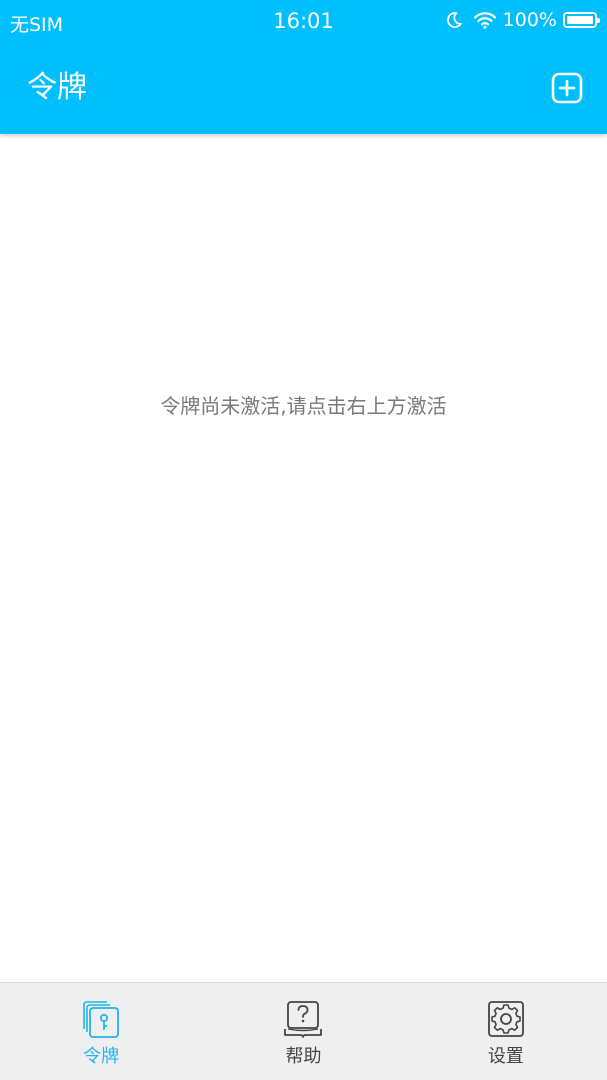 The image size is (607, 1080). Describe the element at coordinates (529, 20) in the screenshot. I see `battery-percentage: 100%` at that location.